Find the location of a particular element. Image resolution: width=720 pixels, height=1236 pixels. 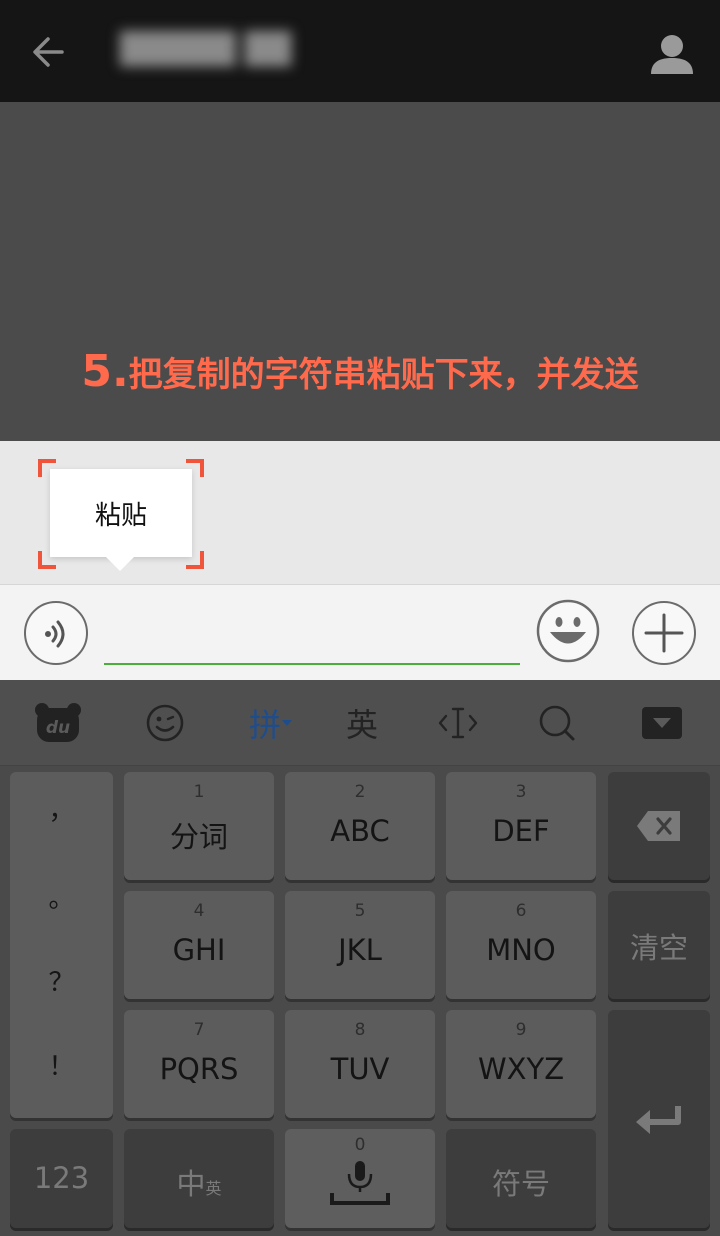

paste-label: 粘贴 is located at coordinates (120, 515).